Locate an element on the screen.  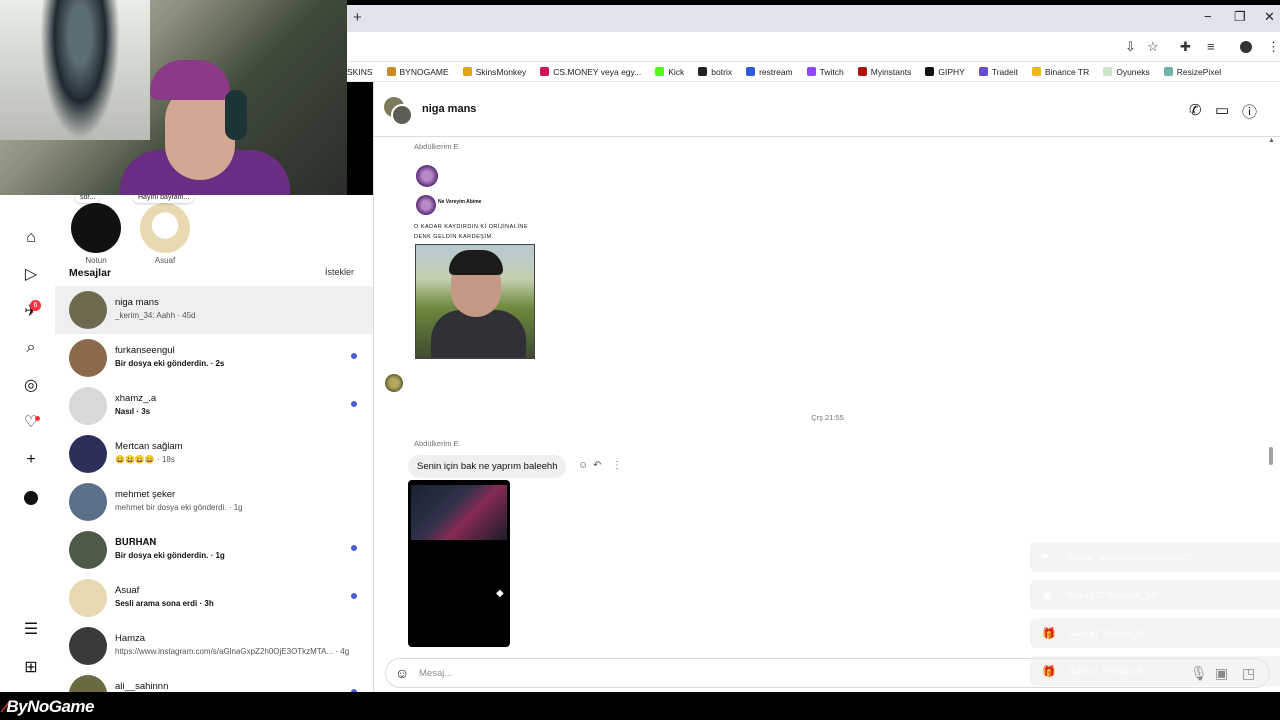
phone-icon: ✆ is located at coordinates (1195, 110).